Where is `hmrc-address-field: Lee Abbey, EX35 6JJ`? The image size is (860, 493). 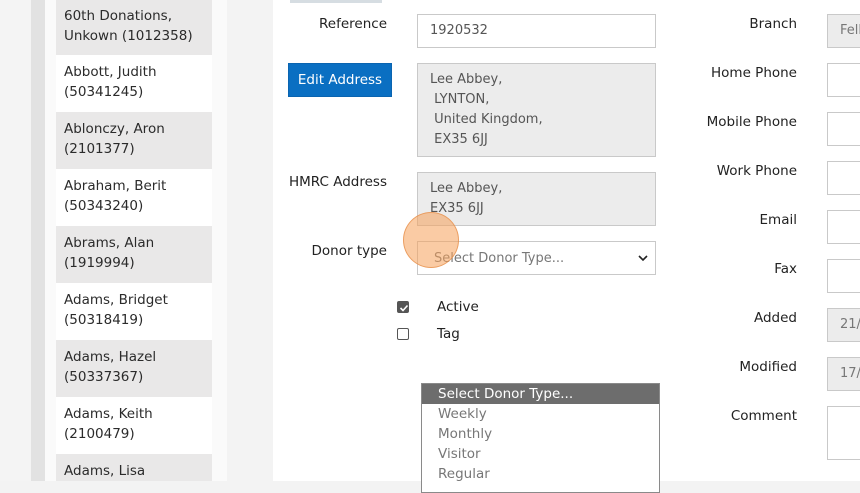
hmrc-address-field: Lee Abbey, EX35 6JJ is located at coordinates (536, 199).